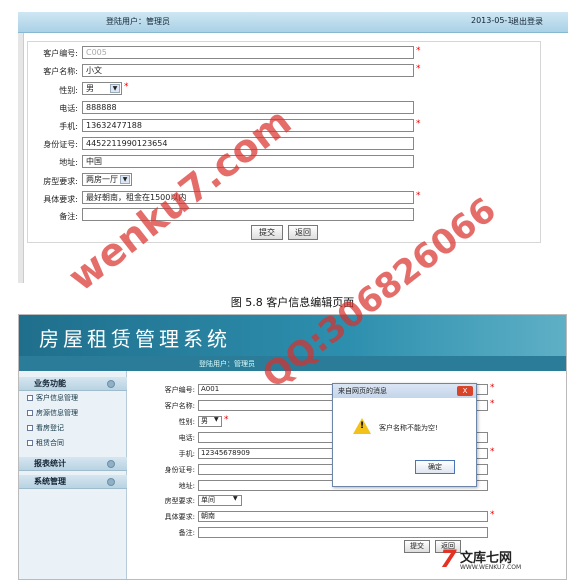 Image resolution: width=585 pixels, height=580 pixels. Describe the element at coordinates (50, 481) in the screenshot. I see `section-label: 系统管理` at that location.